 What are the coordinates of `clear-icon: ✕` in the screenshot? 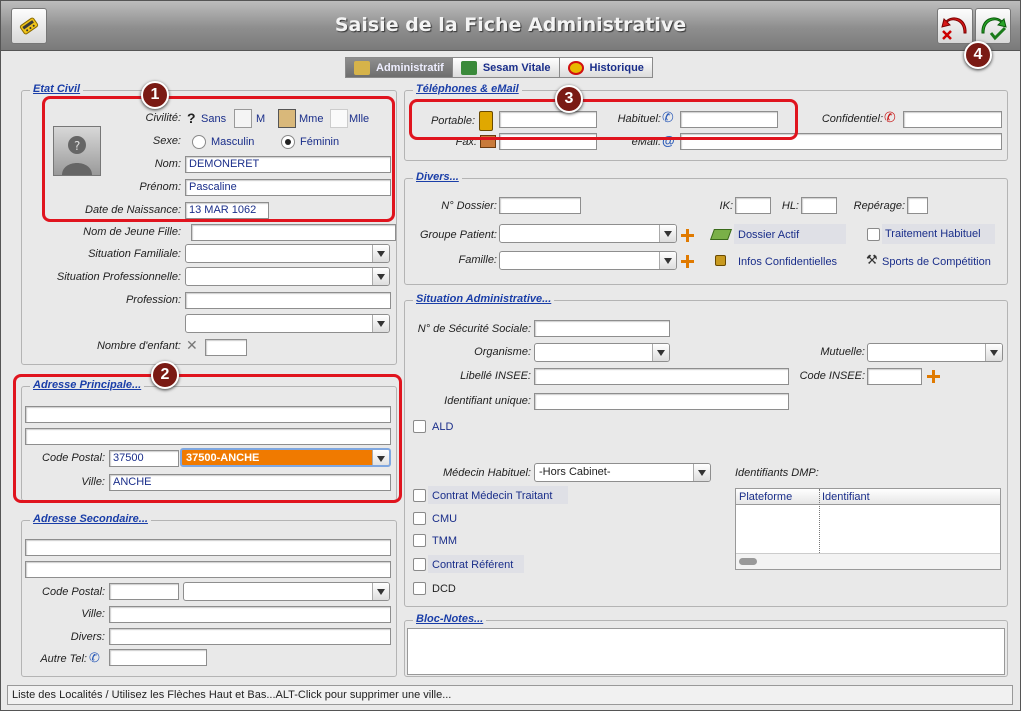 It's located at (192, 345).